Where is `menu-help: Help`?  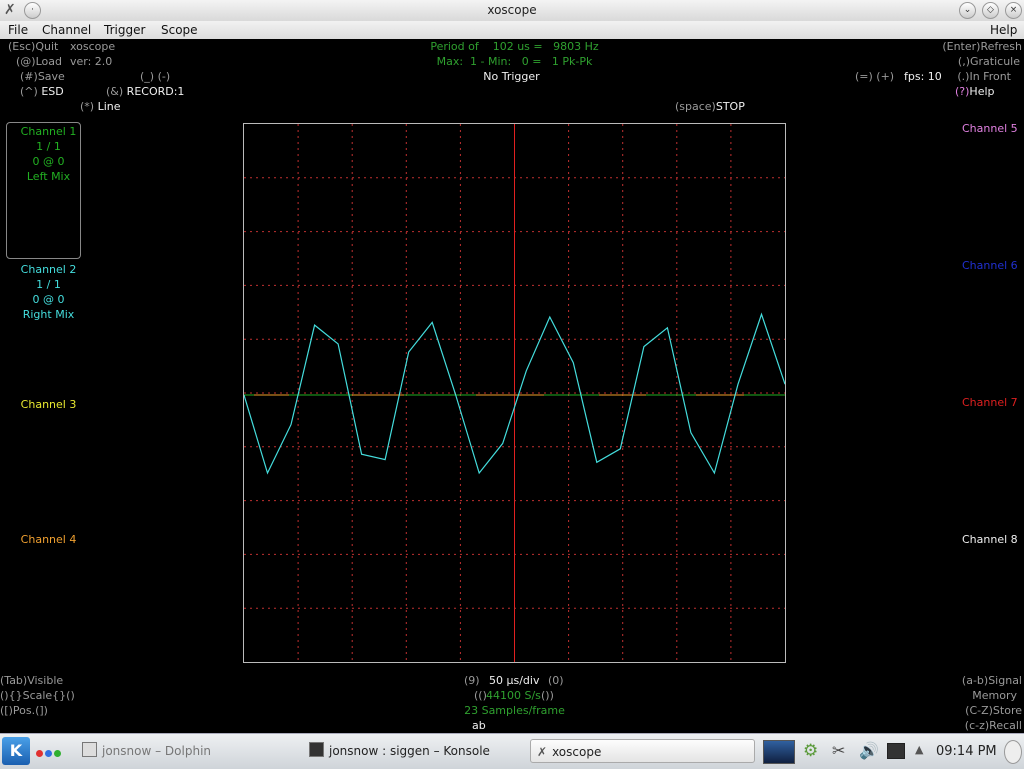 menu-help: Help is located at coordinates (1003, 30).